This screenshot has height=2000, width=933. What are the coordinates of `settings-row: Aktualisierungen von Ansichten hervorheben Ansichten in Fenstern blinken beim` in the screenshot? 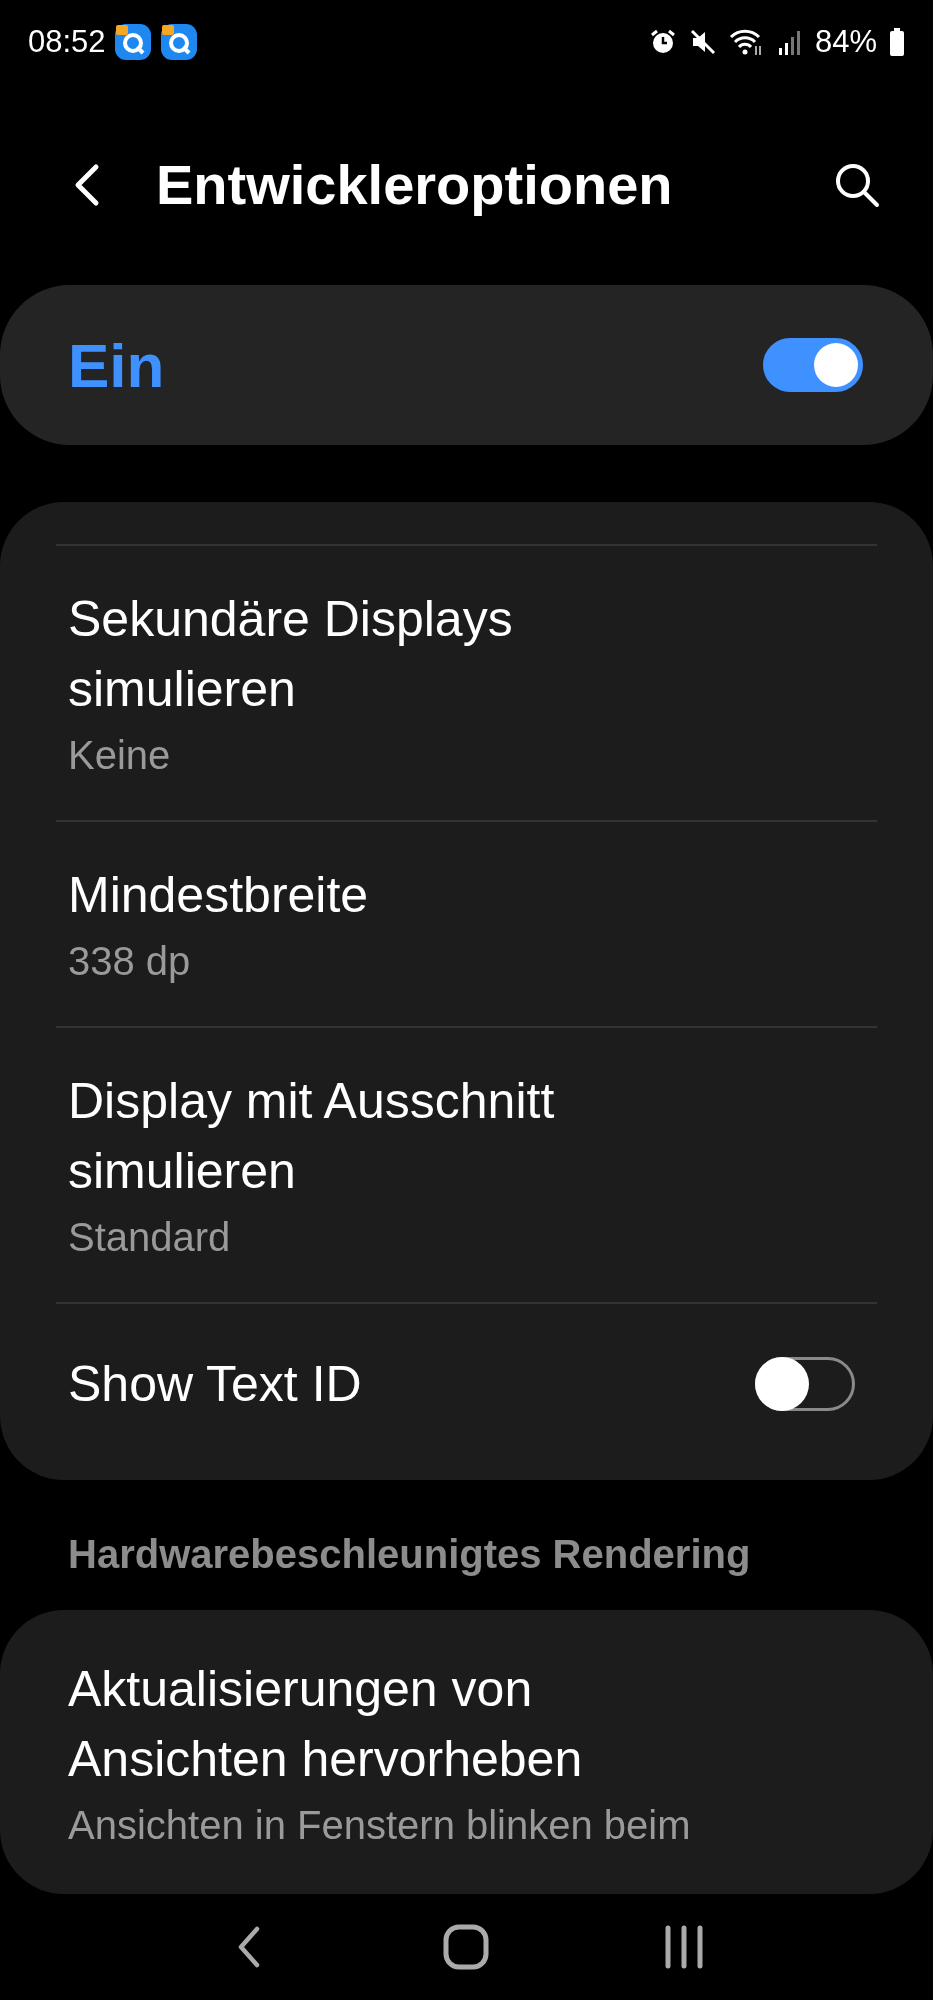 It's located at (466, 1753).